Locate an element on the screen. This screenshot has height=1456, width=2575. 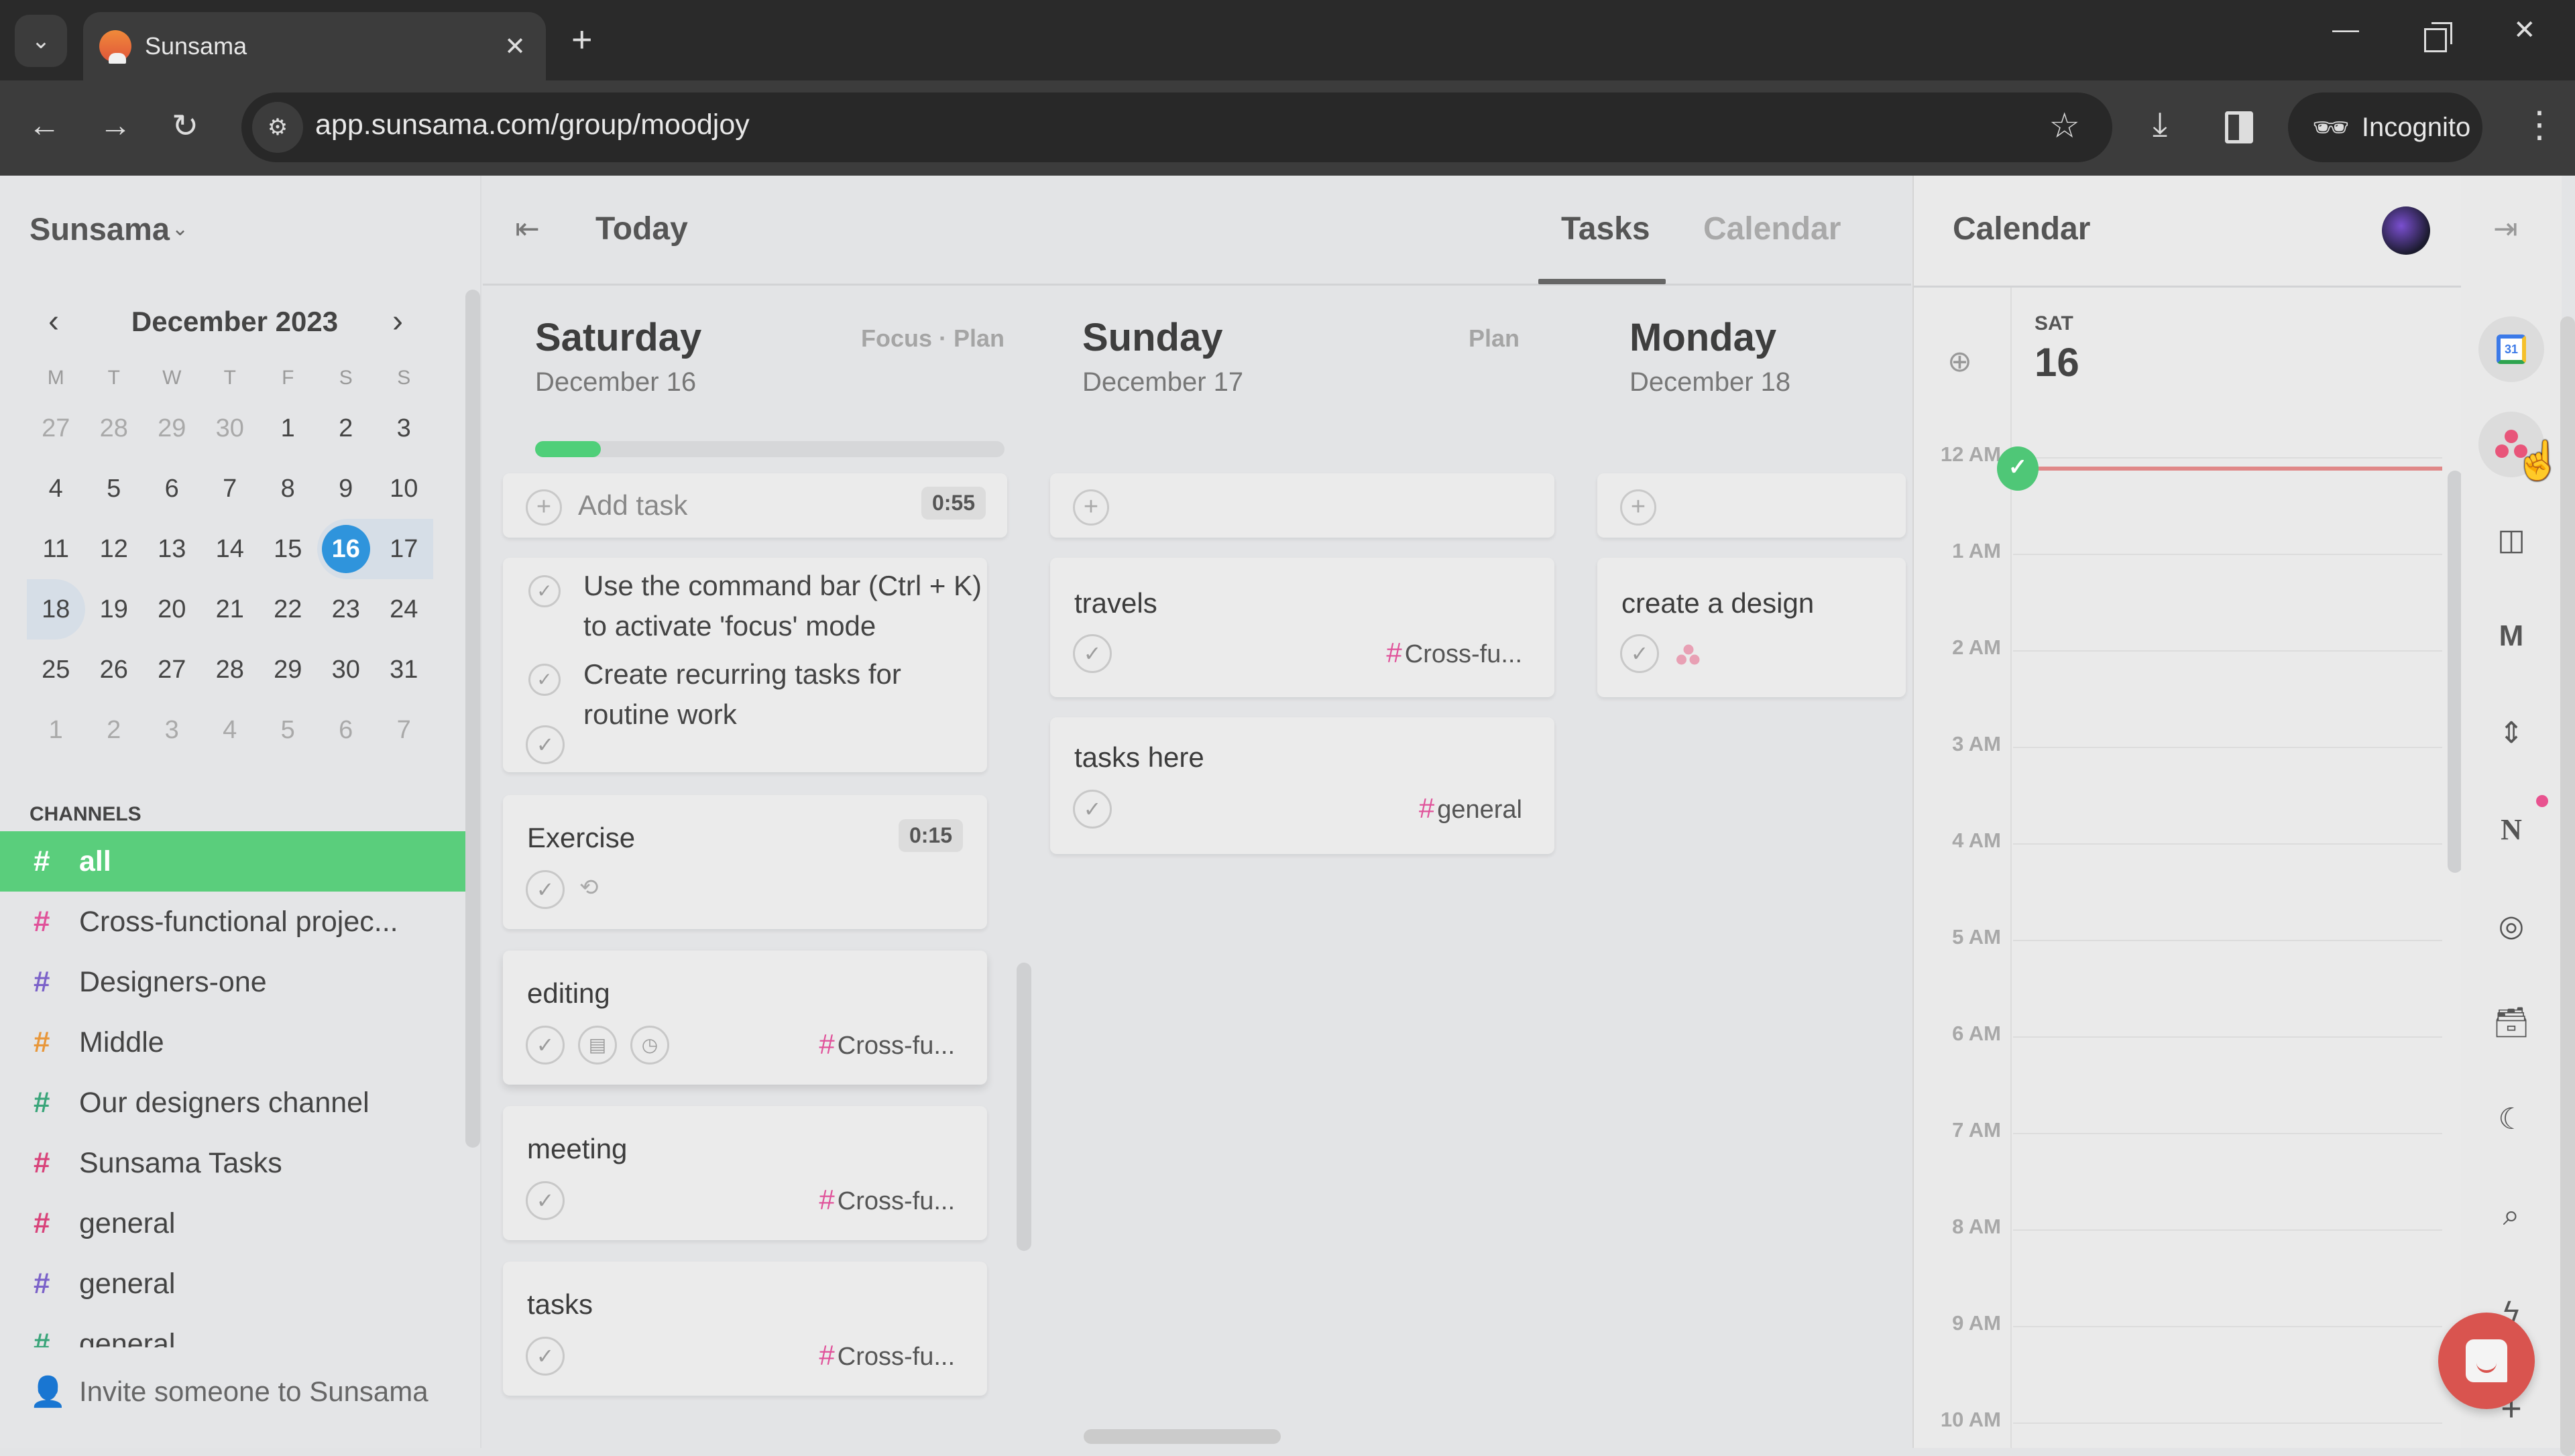
star-icon: ☆ is located at coordinates (2064, 126).